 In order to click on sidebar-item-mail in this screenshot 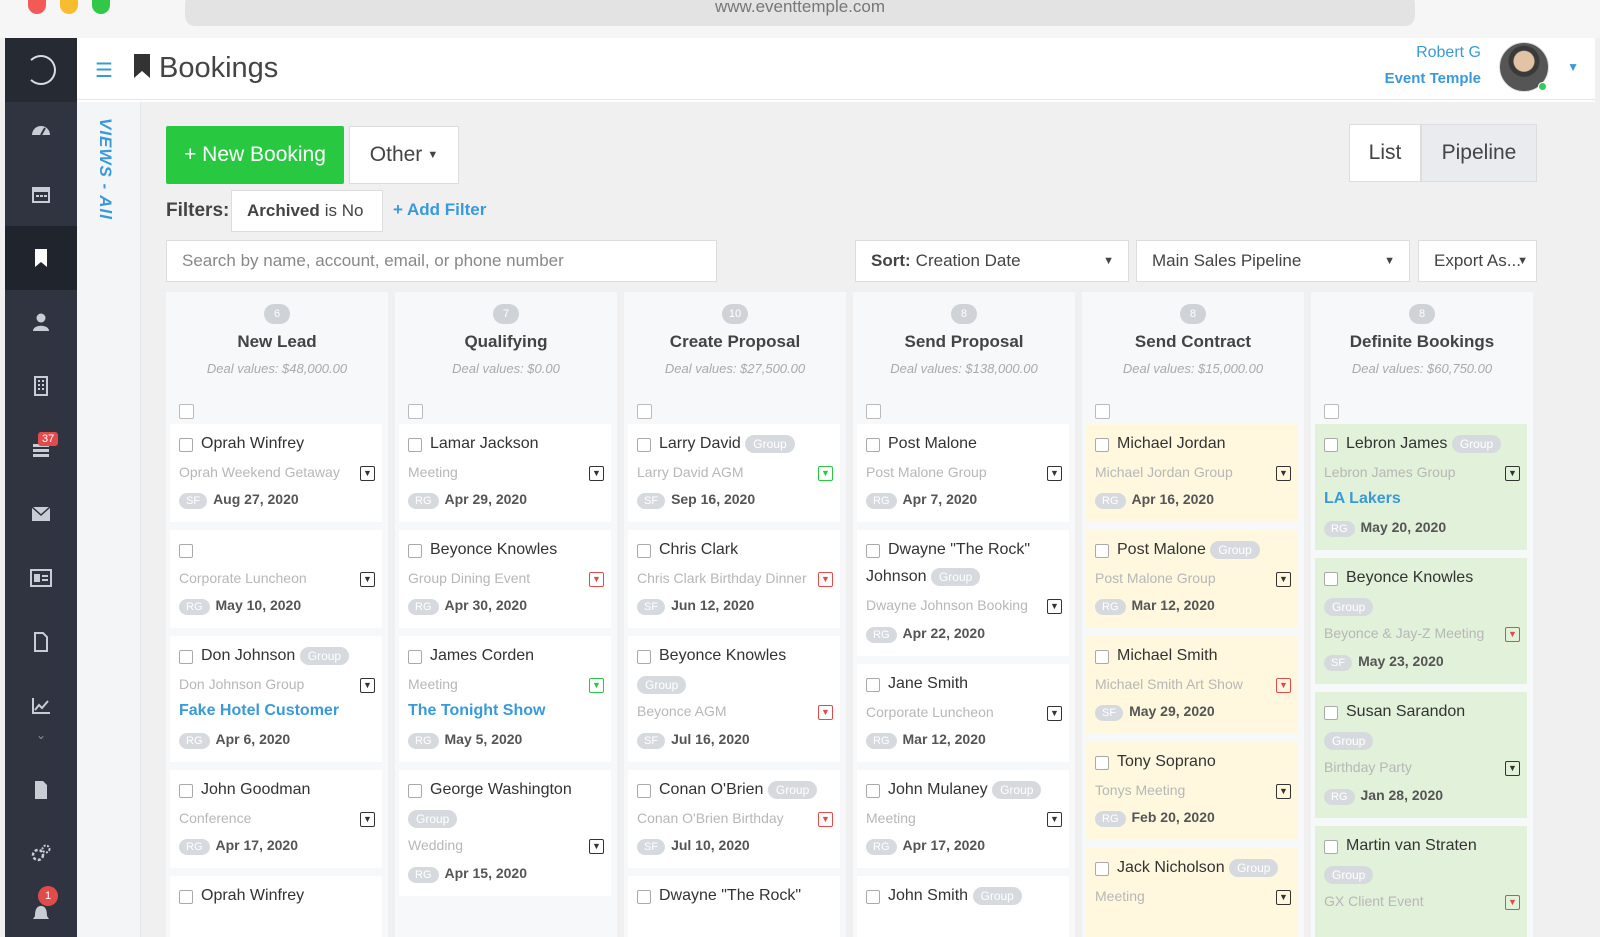, I will do `click(41, 514)`.